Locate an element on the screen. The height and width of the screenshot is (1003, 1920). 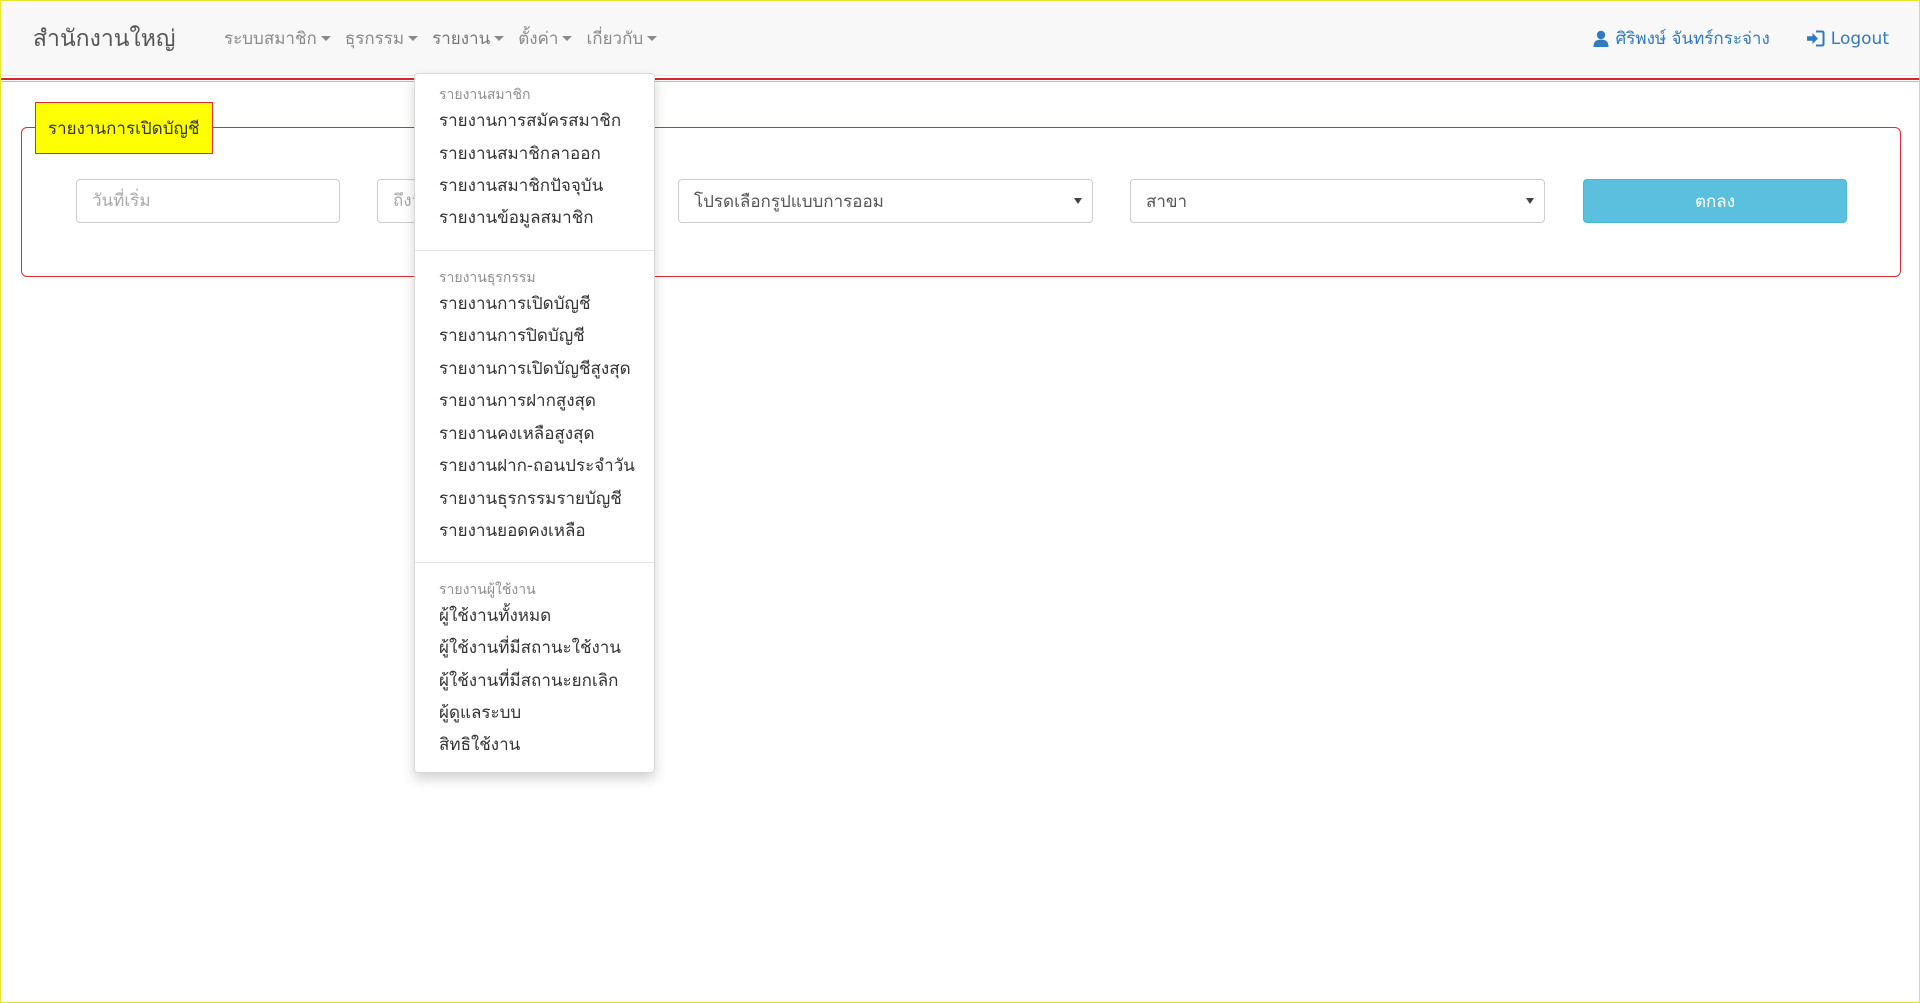
brand-title: สำนักงานใหญ่ is located at coordinates (104, 39).